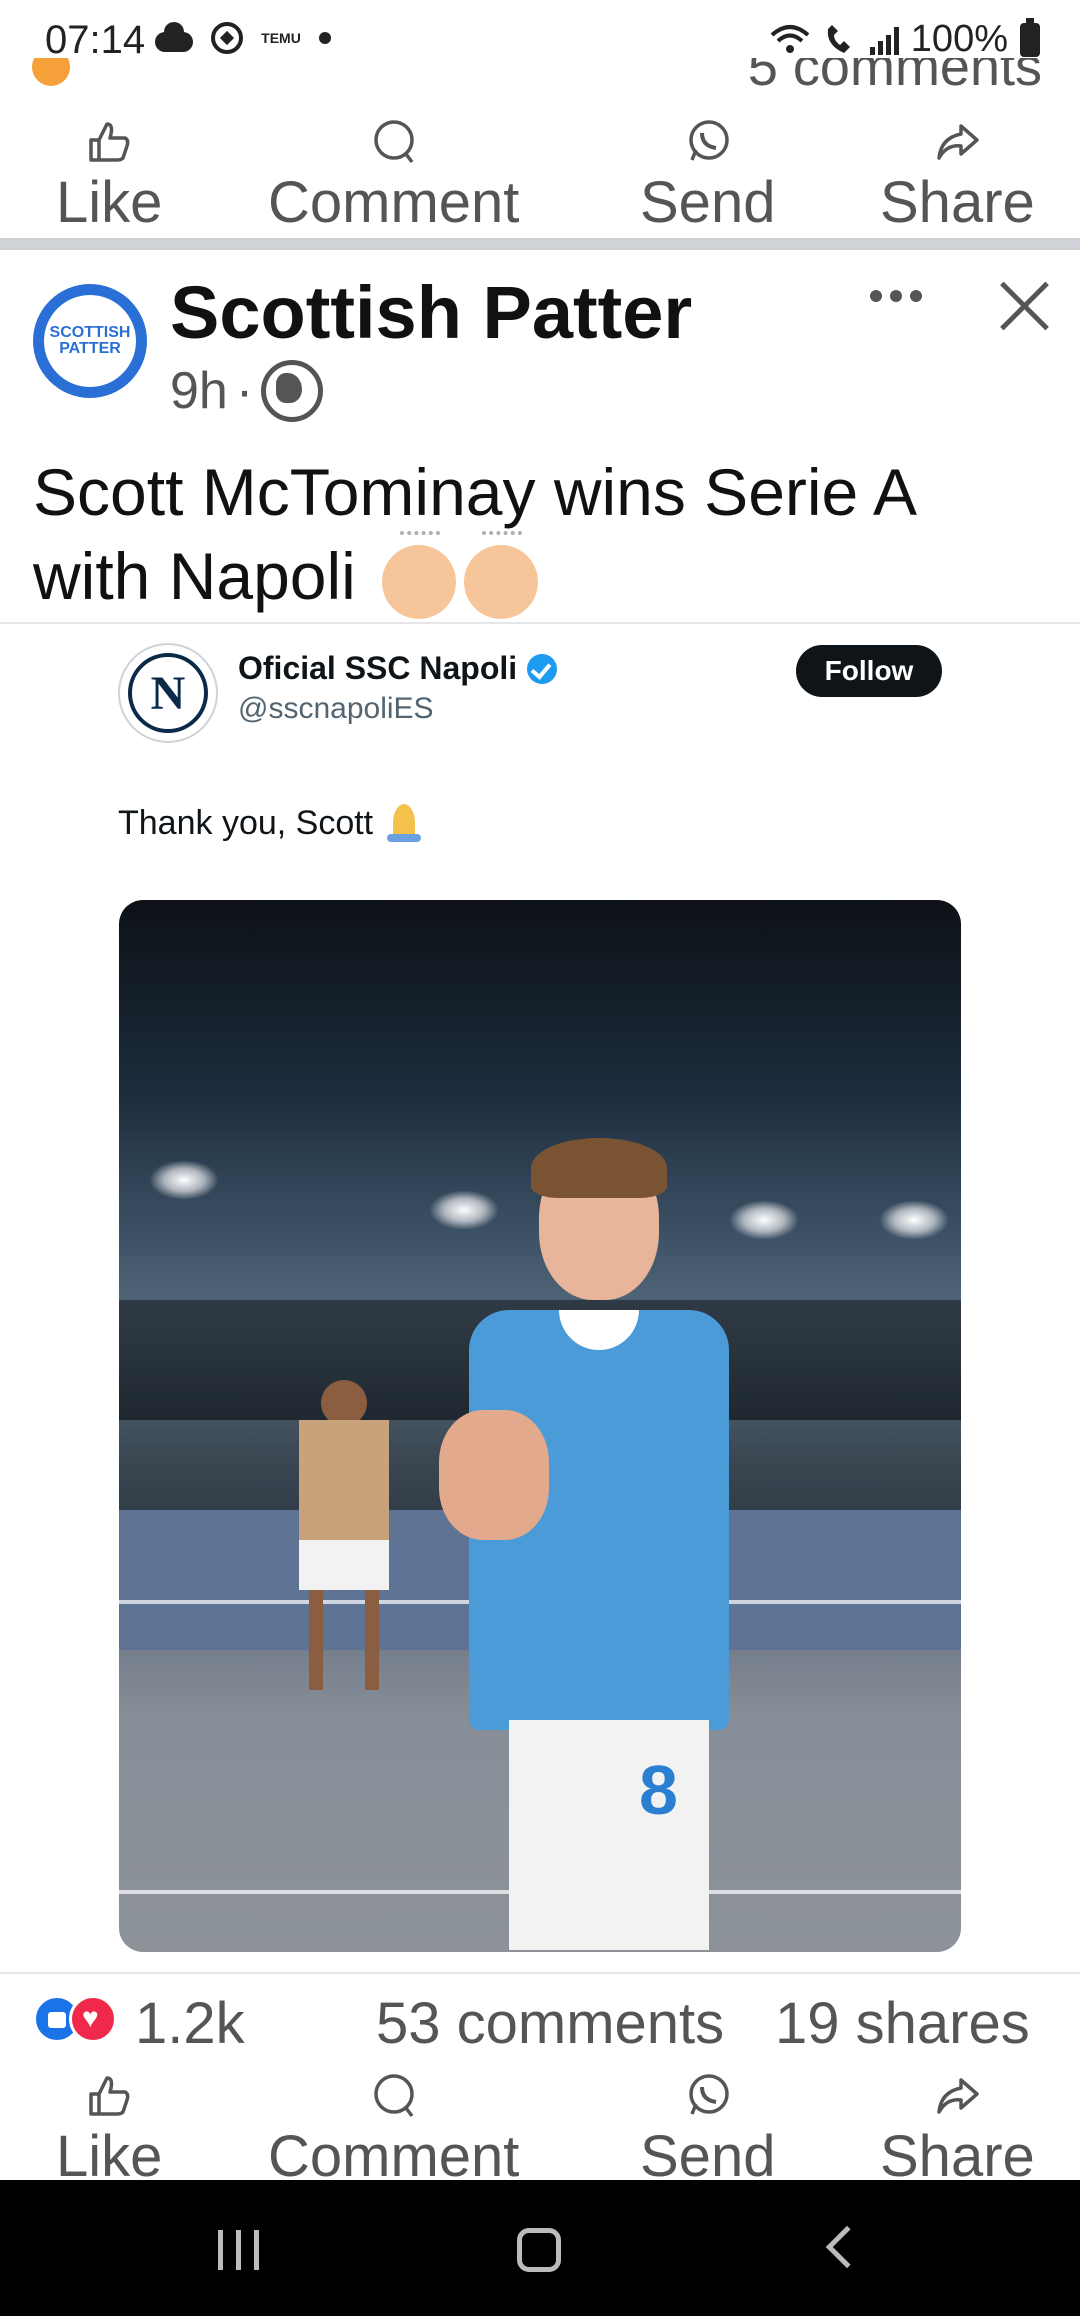 The height and width of the screenshot is (2316, 1080). I want to click on battery-percent: 100%, so click(959, 39).